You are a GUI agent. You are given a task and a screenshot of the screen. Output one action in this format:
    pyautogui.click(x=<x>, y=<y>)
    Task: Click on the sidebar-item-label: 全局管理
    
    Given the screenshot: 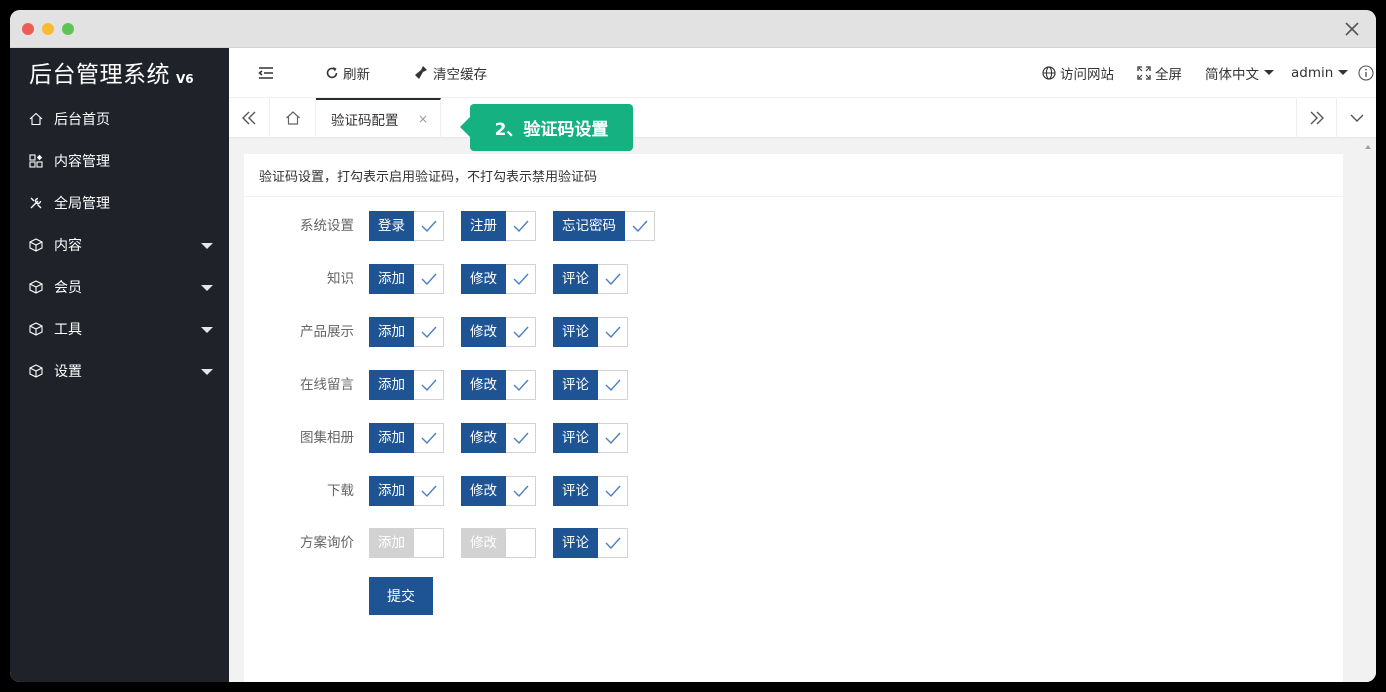 What is the action you would take?
    pyautogui.click(x=82, y=204)
    